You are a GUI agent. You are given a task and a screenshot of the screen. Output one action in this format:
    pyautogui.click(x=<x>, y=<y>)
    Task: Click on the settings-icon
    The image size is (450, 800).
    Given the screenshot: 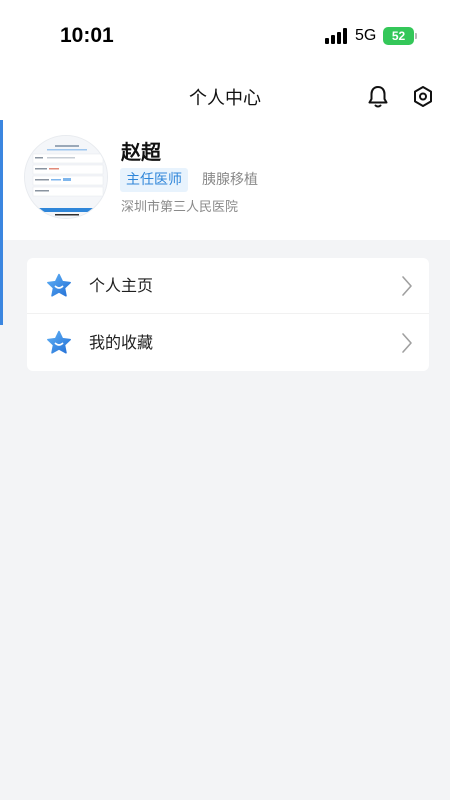 What is the action you would take?
    pyautogui.click(x=423, y=97)
    